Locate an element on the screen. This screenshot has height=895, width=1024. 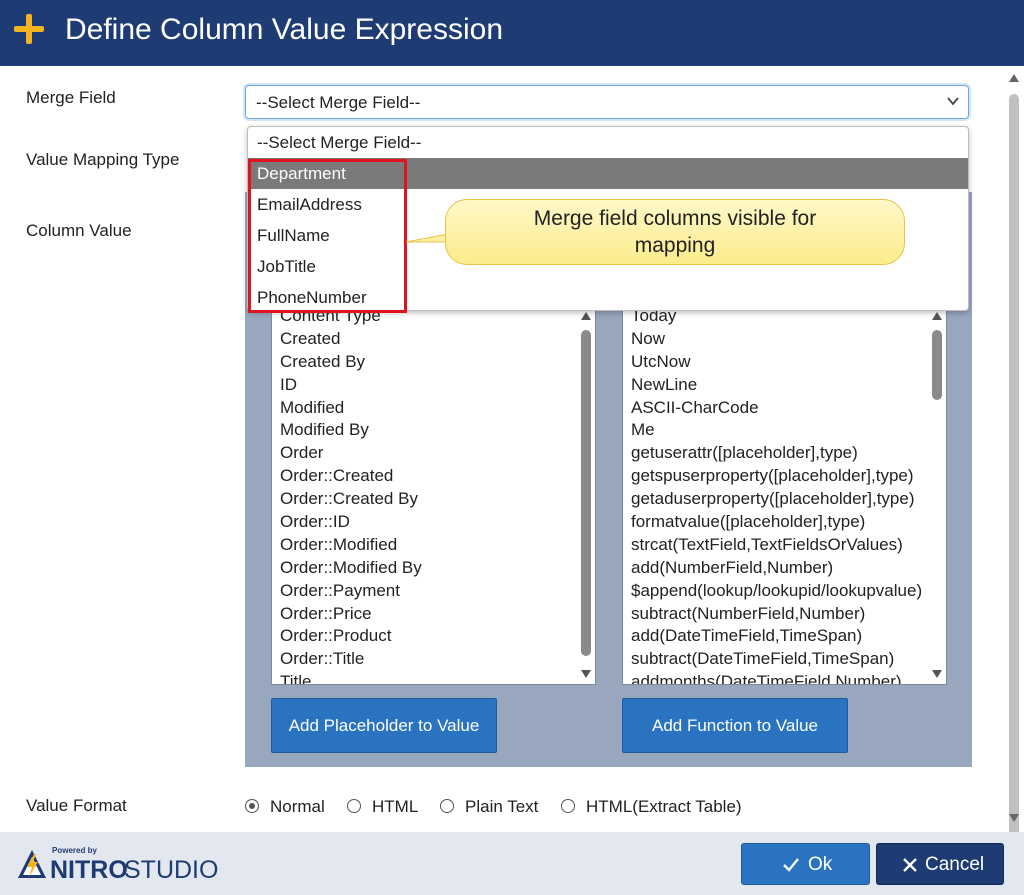
radio-label: Plain Text is located at coordinates (502, 806).